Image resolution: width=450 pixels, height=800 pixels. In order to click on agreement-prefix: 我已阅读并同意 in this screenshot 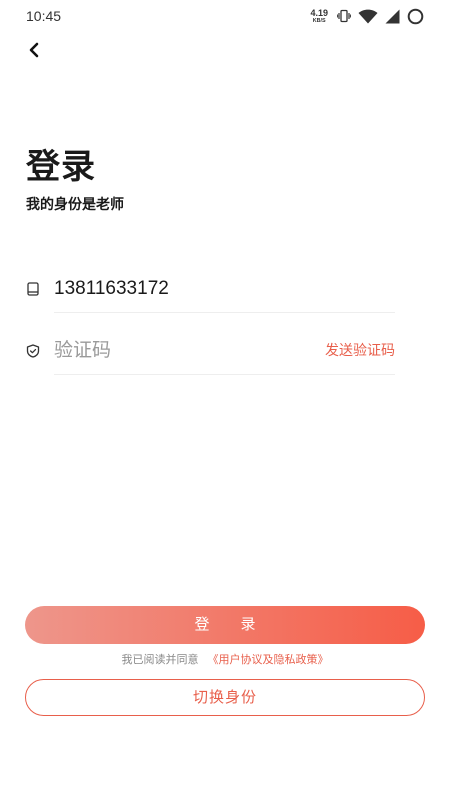, I will do `click(160, 660)`.